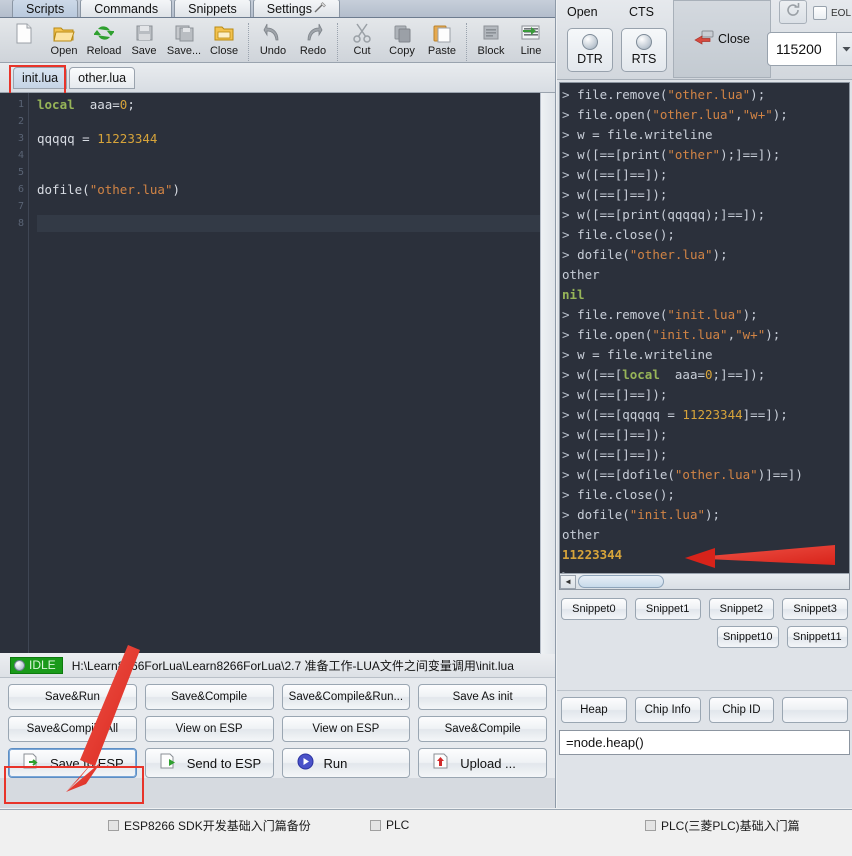 Image resolution: width=852 pixels, height=856 pixels. Describe the element at coordinates (224, 42) in the screenshot. I see `toolbar-close: Close` at that location.